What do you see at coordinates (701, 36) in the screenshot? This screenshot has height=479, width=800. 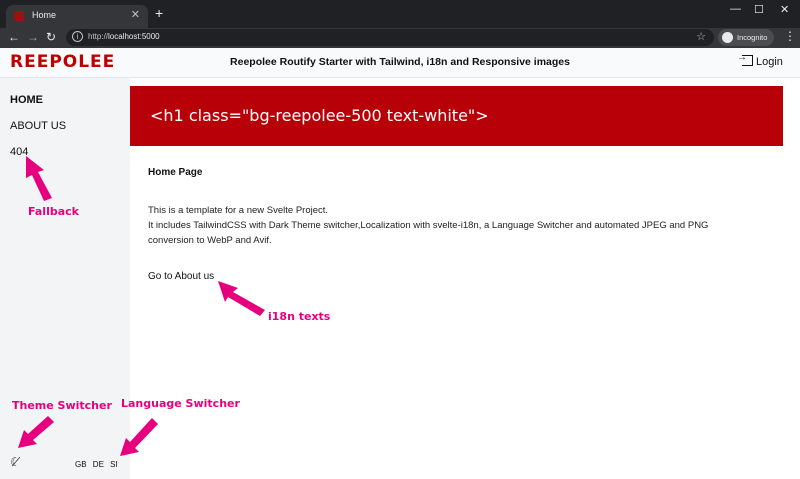 I see `bookmark-star-icon: ☆` at bounding box center [701, 36].